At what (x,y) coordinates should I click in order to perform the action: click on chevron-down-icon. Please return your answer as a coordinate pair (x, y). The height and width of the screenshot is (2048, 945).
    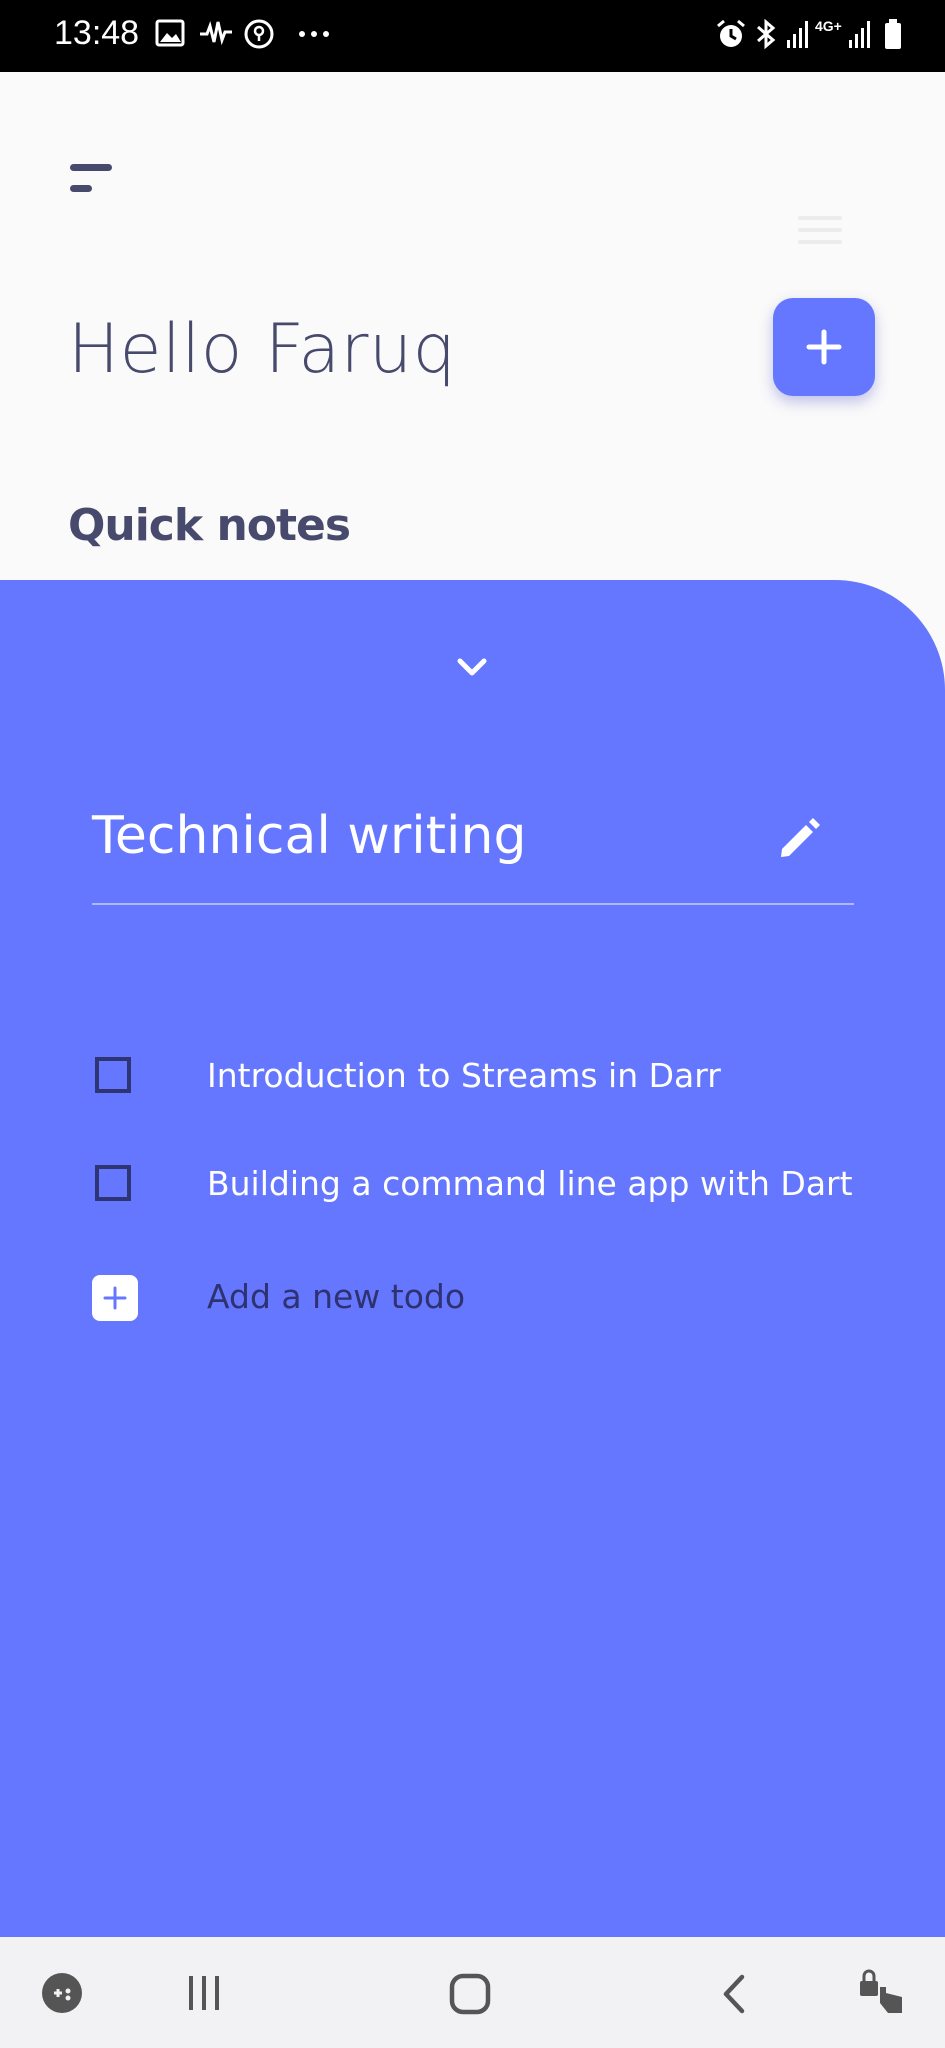
    Looking at the image, I should click on (472, 667).